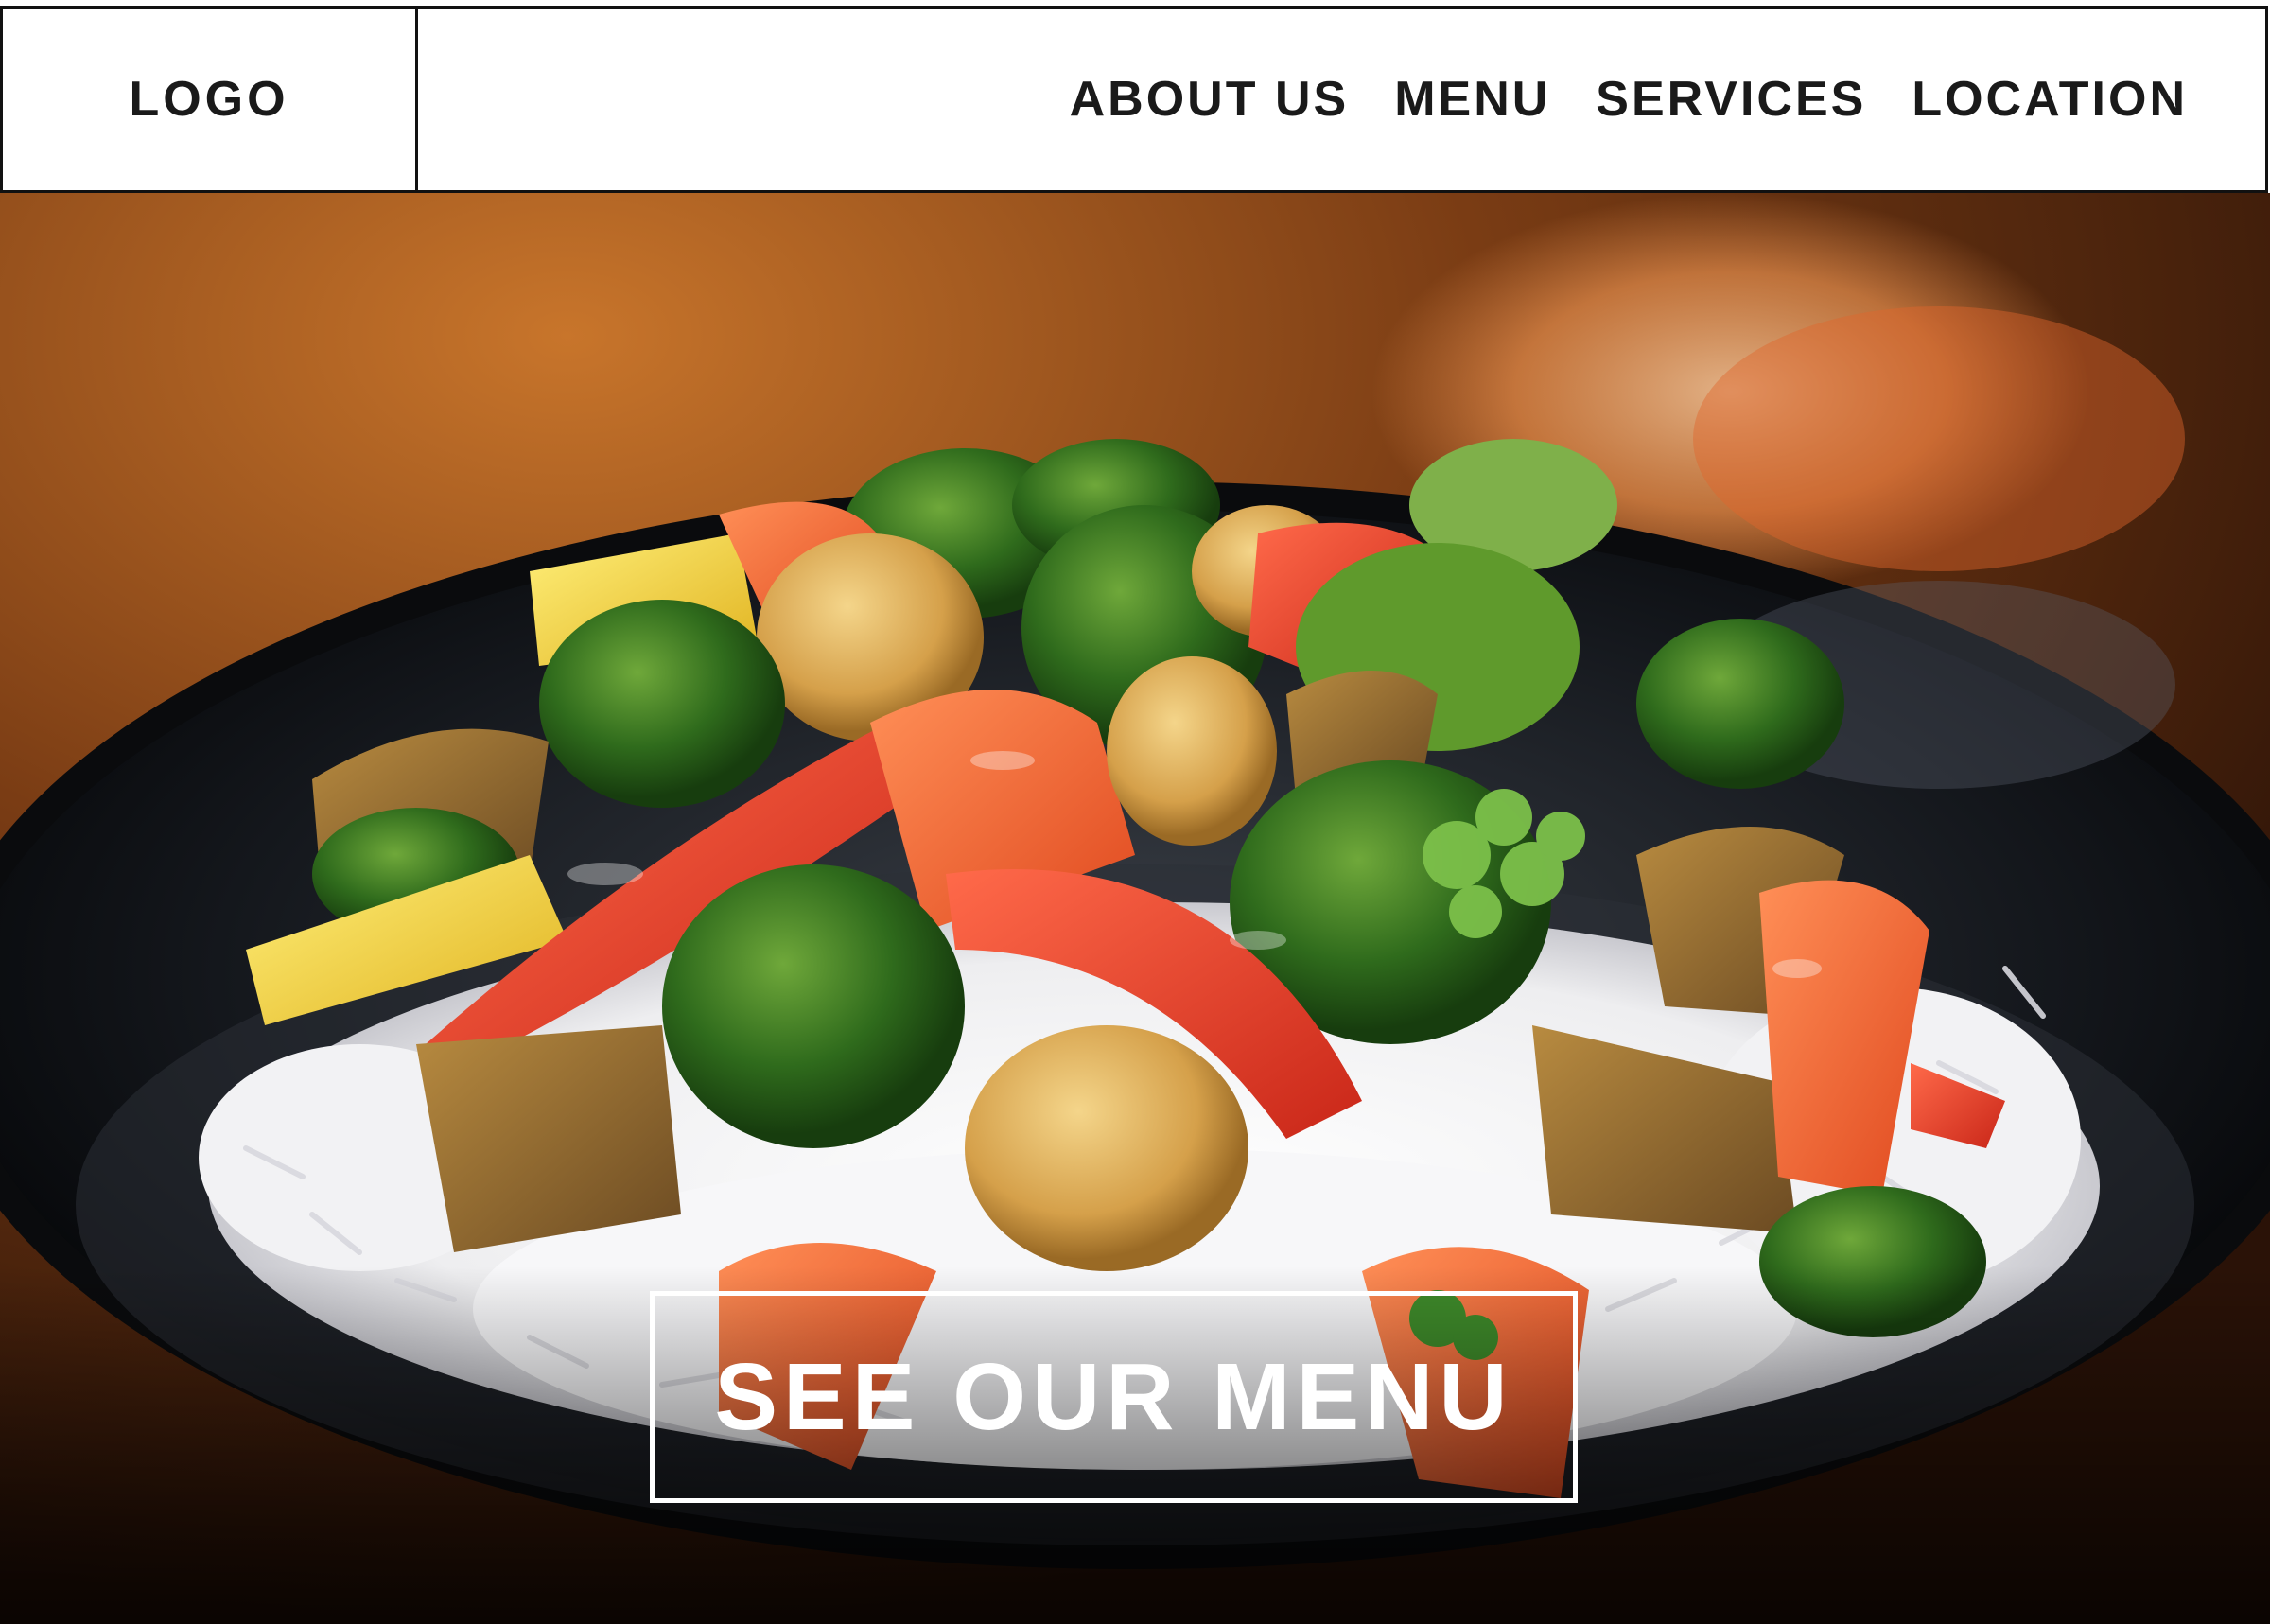 Image resolution: width=2270 pixels, height=1624 pixels. I want to click on site-header: LOGO ABOUT US MENU SERVICES LOCATION, so click(1134, 99).